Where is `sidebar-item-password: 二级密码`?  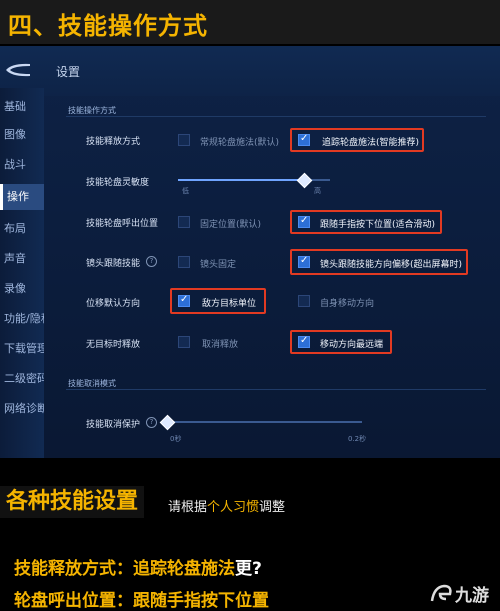 sidebar-item-password: 二级密码 is located at coordinates (22, 380).